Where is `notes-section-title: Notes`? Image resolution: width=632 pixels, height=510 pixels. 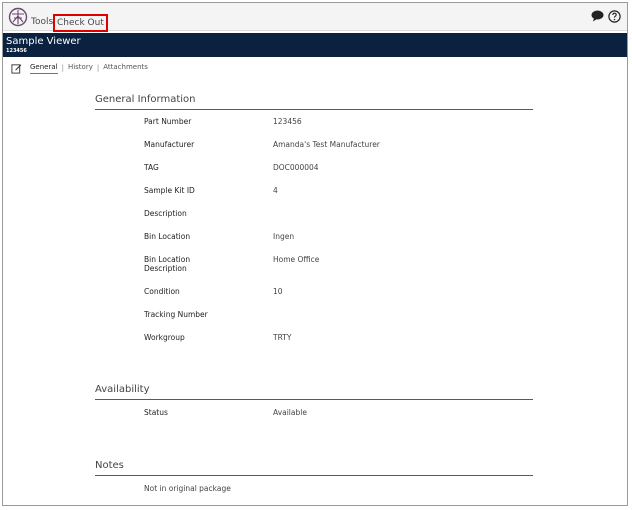
notes-section-title: Notes is located at coordinates (109, 465).